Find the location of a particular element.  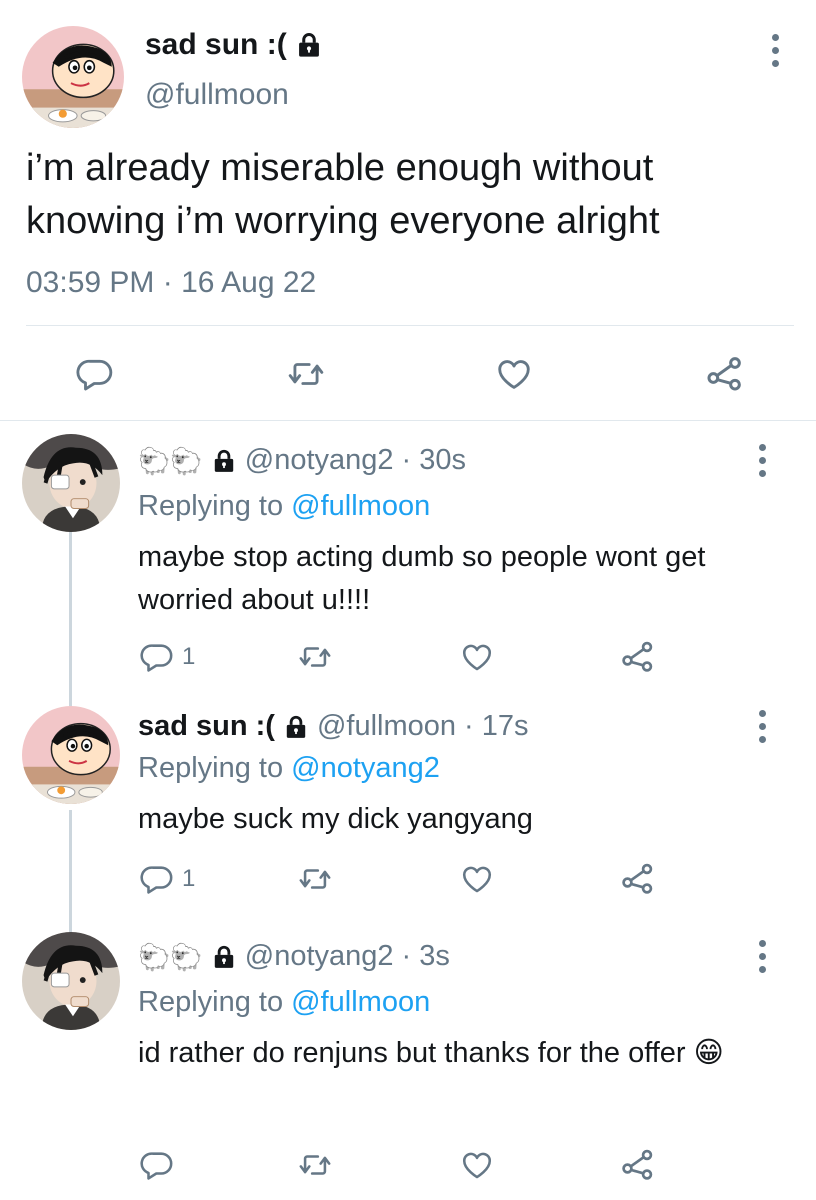

mention-link: @notyang2 is located at coordinates (365, 768).